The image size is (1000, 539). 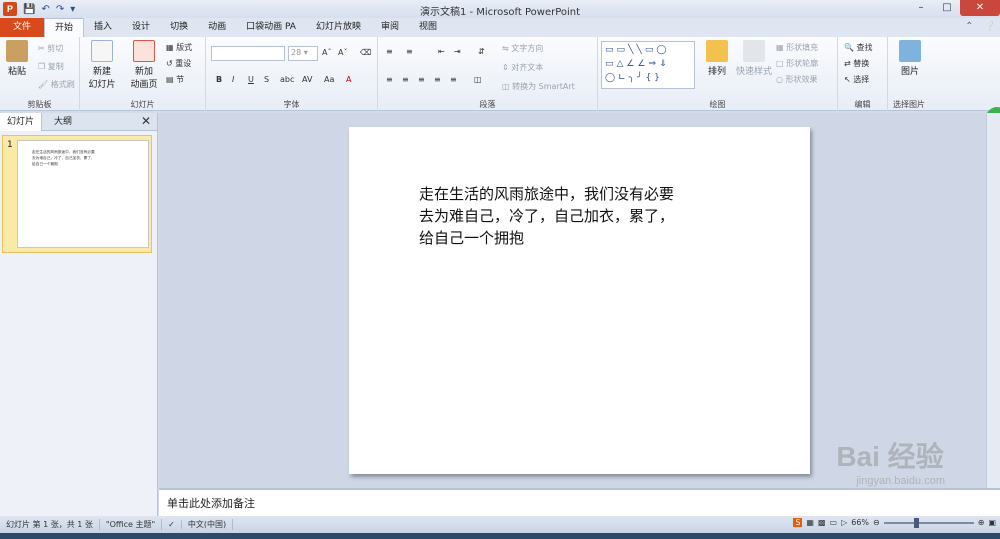 What do you see at coordinates (271, 27) in the screenshot?
I see `tab-pocket-animation: 口袋动画 PA` at bounding box center [271, 27].